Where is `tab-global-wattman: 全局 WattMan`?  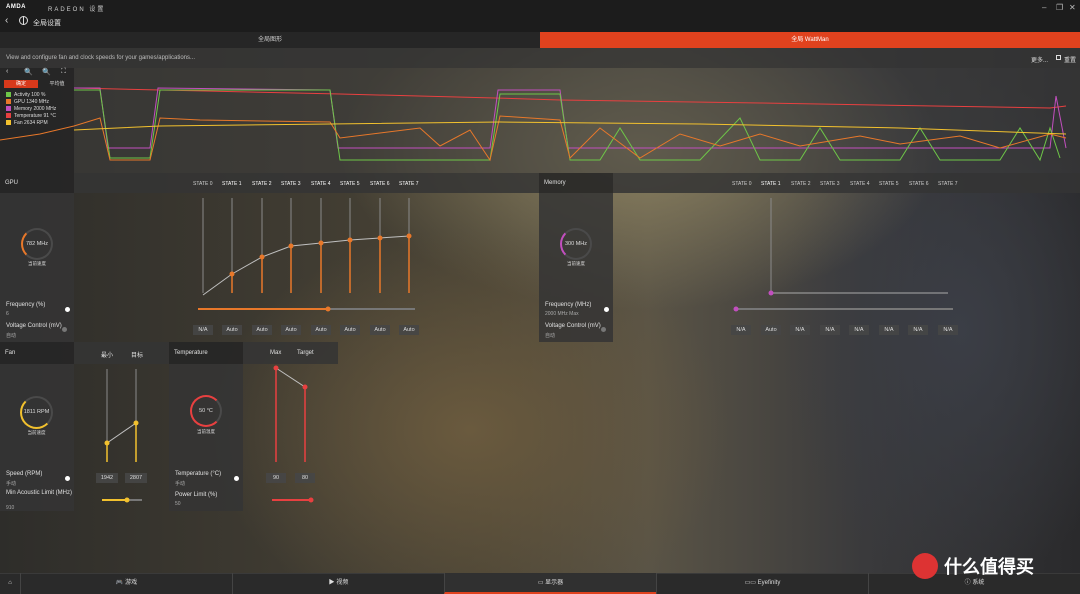 tab-global-wattman: 全局 WattMan is located at coordinates (810, 40).